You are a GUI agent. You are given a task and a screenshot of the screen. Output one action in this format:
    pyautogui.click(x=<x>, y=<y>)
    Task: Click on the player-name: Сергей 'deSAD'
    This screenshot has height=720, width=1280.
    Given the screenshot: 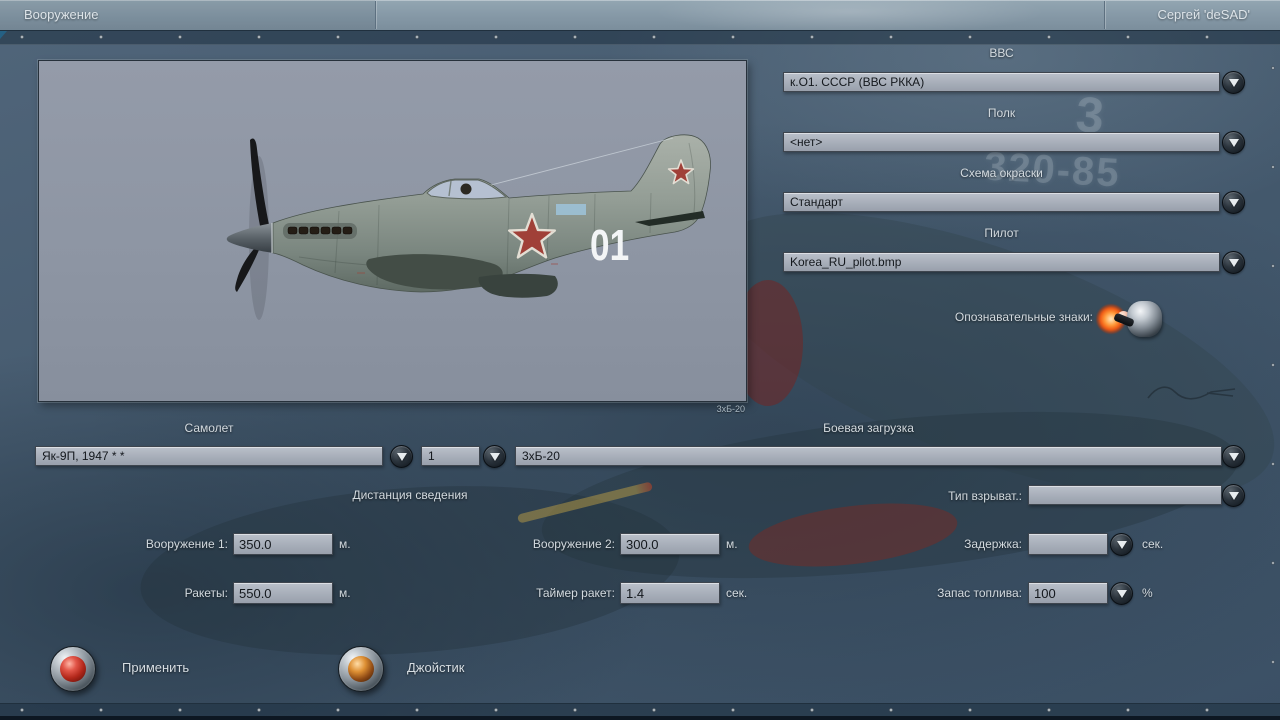 What is the action you would take?
    pyautogui.click(x=1203, y=14)
    